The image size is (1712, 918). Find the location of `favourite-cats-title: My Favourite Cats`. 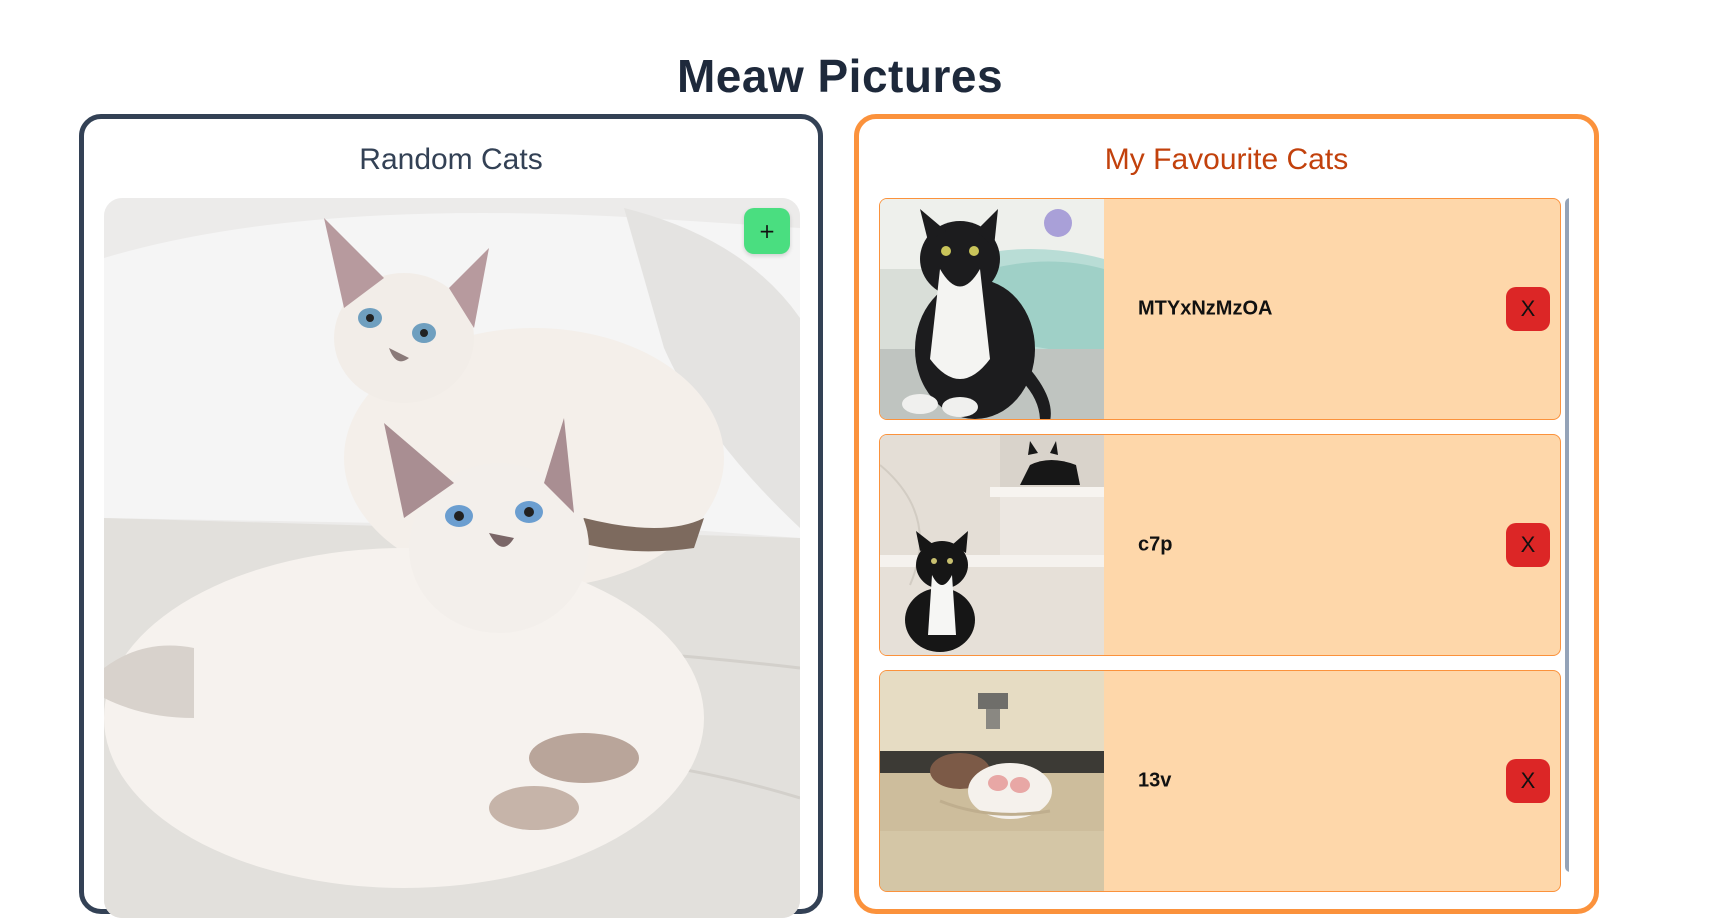

favourite-cats-title: My Favourite Cats is located at coordinates (1226, 159).